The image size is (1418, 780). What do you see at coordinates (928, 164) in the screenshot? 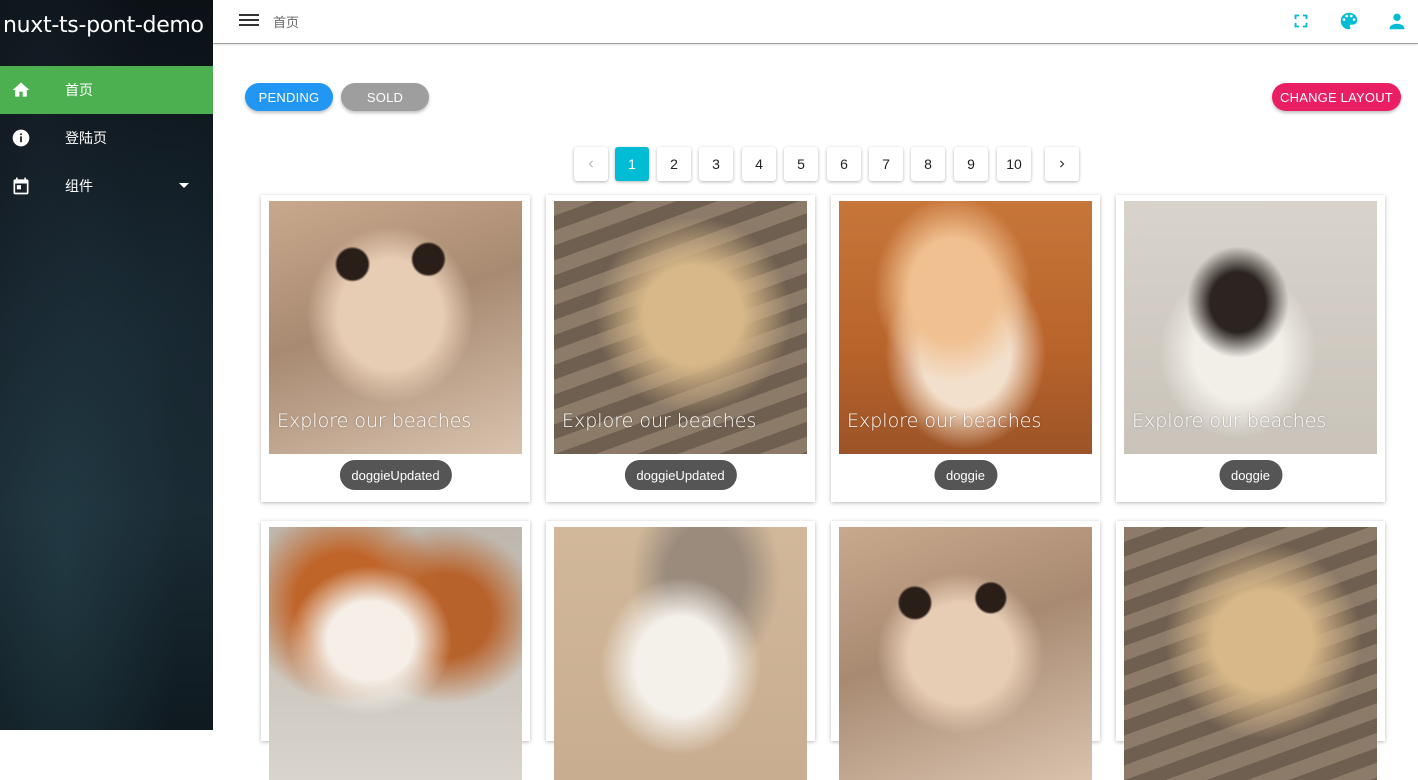
I see `page-button-8: 8` at bounding box center [928, 164].